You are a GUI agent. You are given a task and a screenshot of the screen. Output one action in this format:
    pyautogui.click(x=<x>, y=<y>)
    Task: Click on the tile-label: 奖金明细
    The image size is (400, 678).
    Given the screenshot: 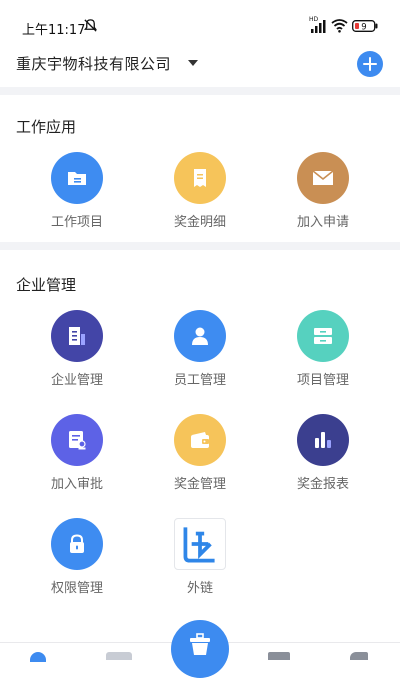 What is the action you would take?
    pyautogui.click(x=199, y=222)
    